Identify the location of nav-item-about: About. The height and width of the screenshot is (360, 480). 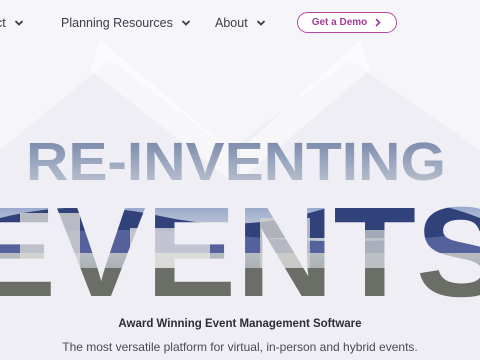
(240, 23).